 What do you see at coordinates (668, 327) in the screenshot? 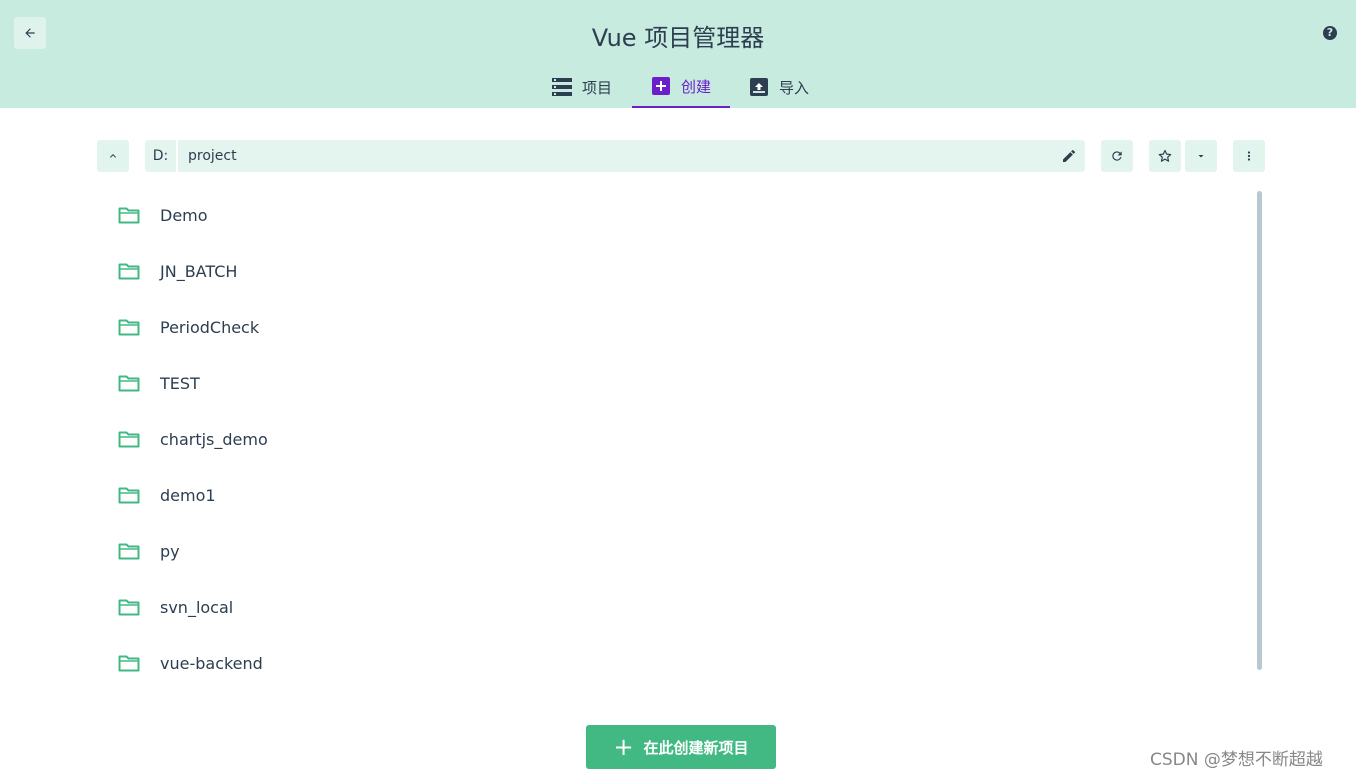
I see `folder-item: PeriodCheck` at bounding box center [668, 327].